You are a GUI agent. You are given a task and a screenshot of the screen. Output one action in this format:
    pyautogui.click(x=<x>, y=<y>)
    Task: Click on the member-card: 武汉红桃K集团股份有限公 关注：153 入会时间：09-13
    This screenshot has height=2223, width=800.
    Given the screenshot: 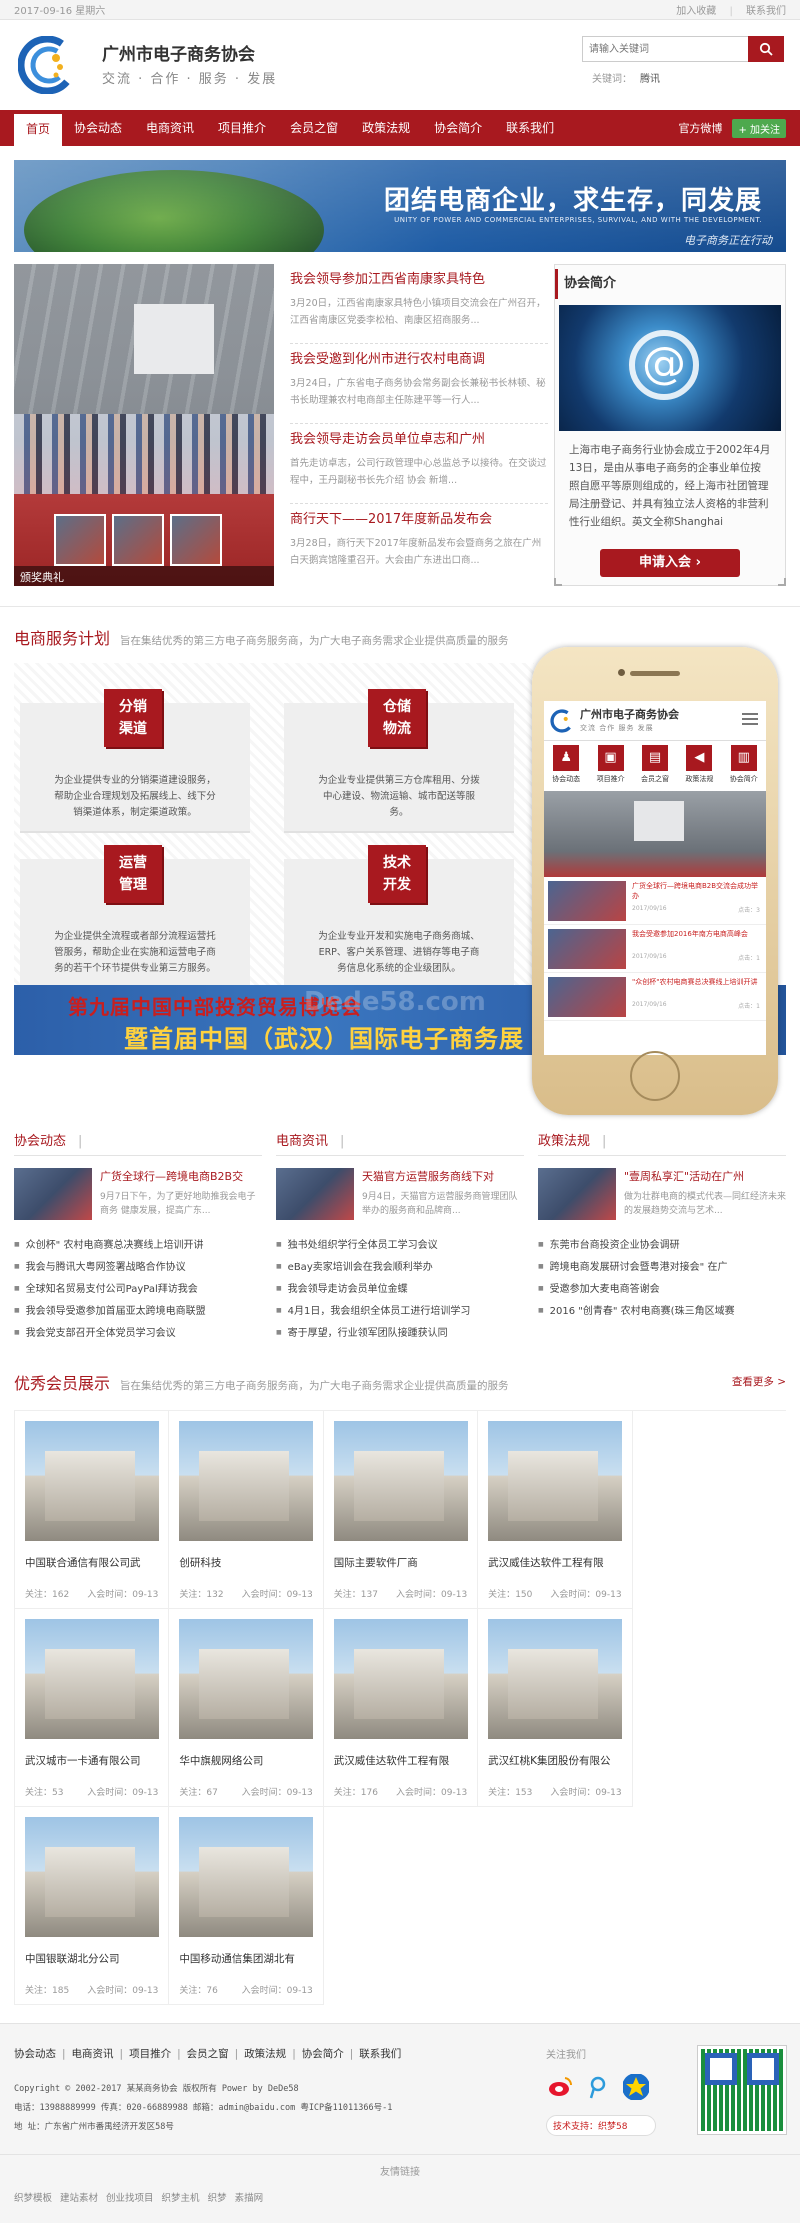 What is the action you would take?
    pyautogui.click(x=555, y=1708)
    